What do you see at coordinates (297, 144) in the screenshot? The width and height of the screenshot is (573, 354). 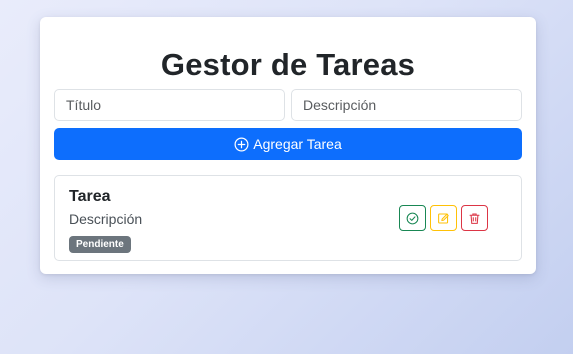 I see `add-task-label: Agregar Tarea` at bounding box center [297, 144].